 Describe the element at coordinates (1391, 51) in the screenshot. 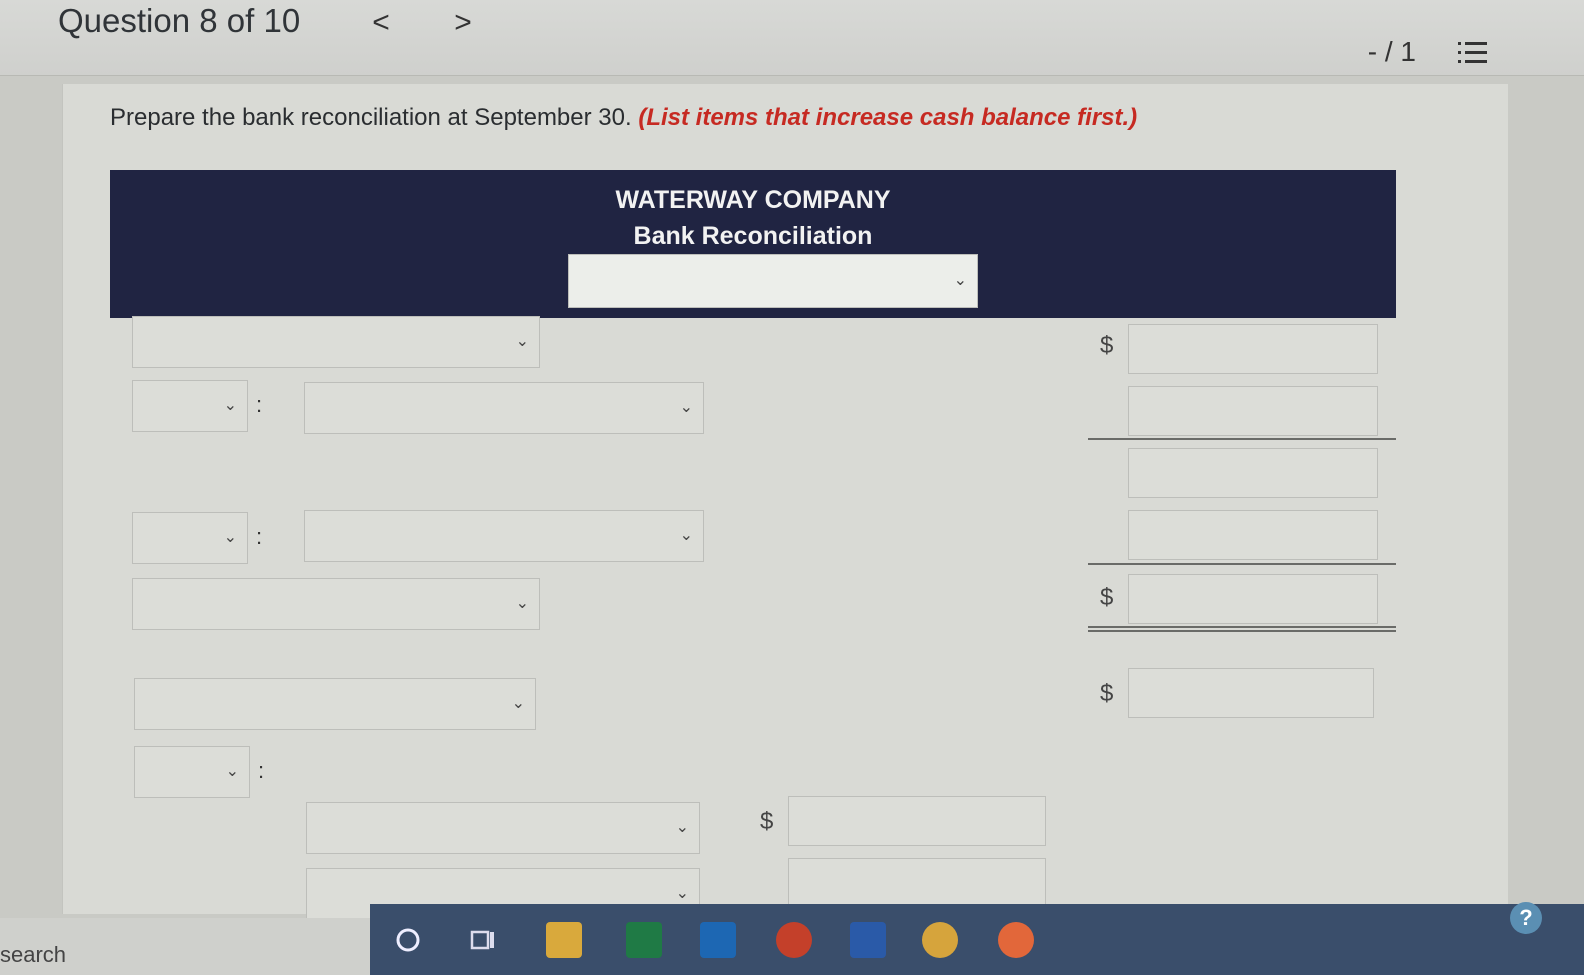

I see `score-pager: - / 1` at that location.